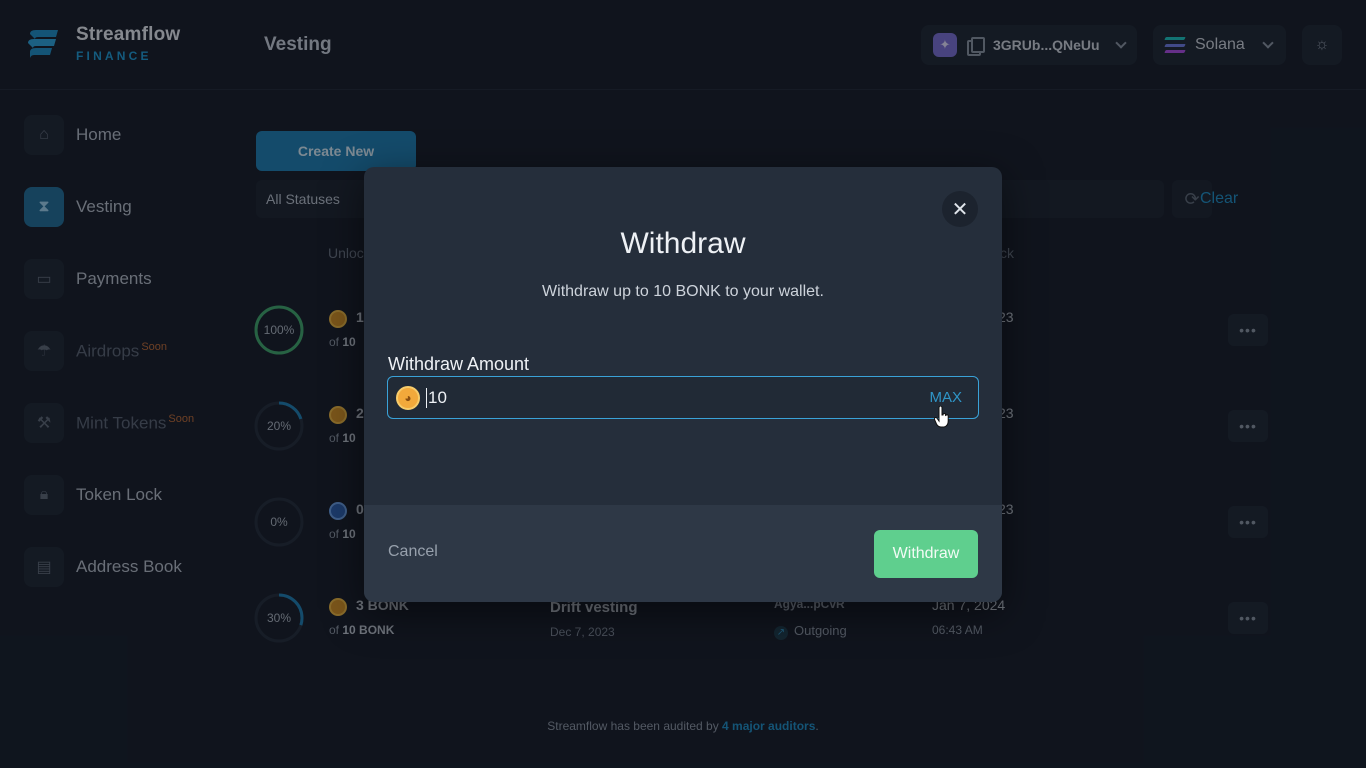 This screenshot has width=1366, height=768. I want to click on bonk-token-icon: ◕, so click(408, 397).